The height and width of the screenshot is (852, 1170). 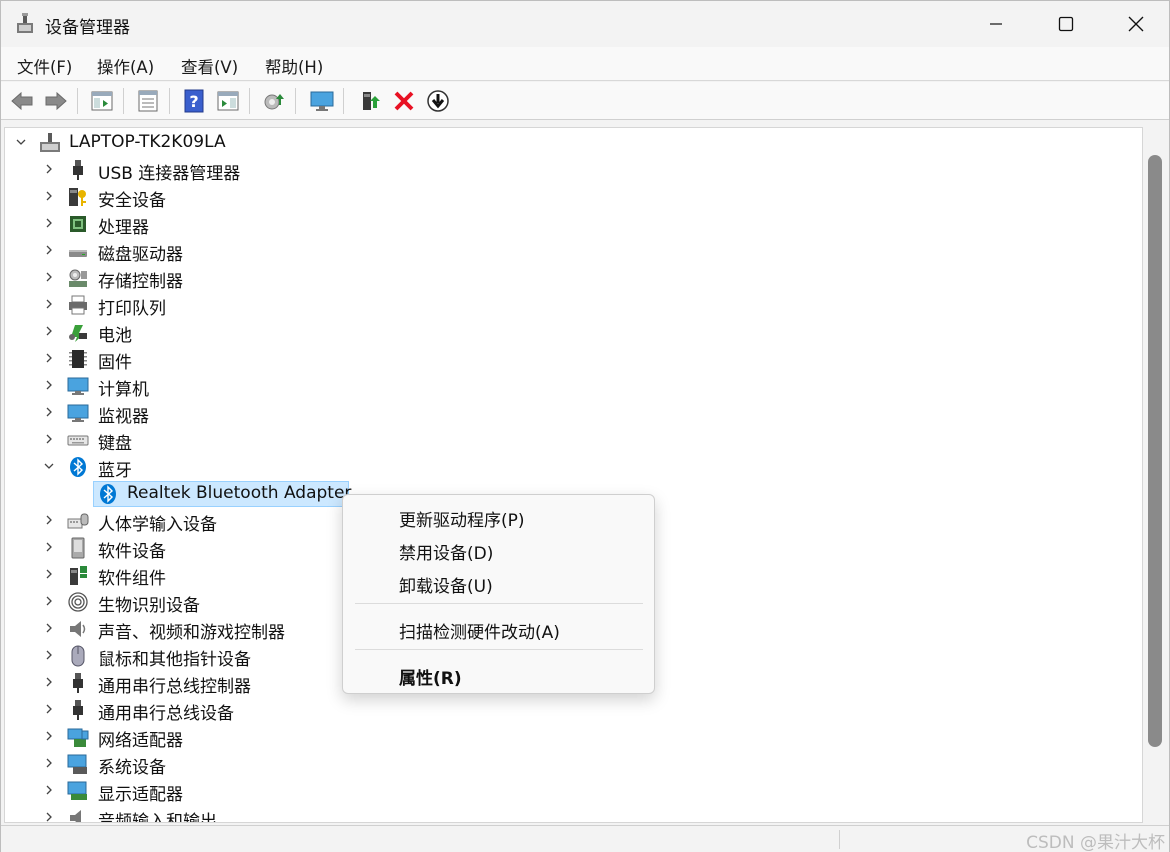 I want to click on maximize-icon, so click(x=1066, y=24).